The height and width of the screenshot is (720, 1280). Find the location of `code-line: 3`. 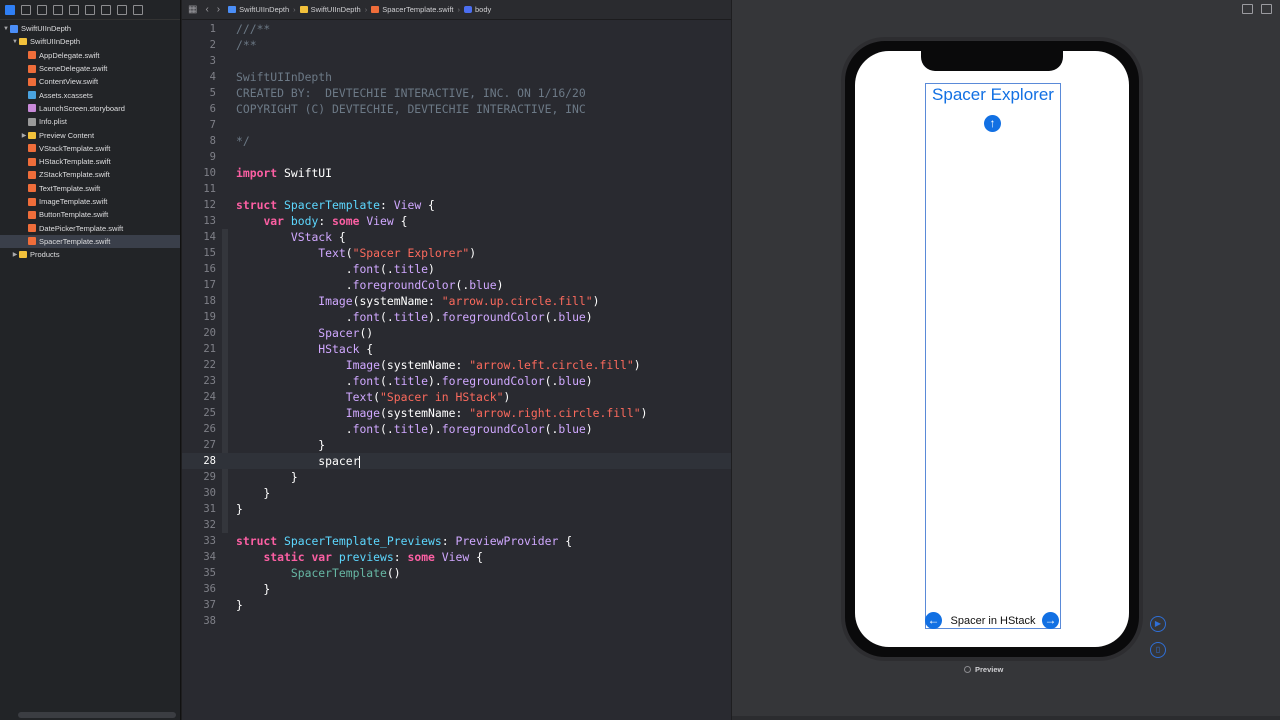

code-line: 3 is located at coordinates (456, 61).